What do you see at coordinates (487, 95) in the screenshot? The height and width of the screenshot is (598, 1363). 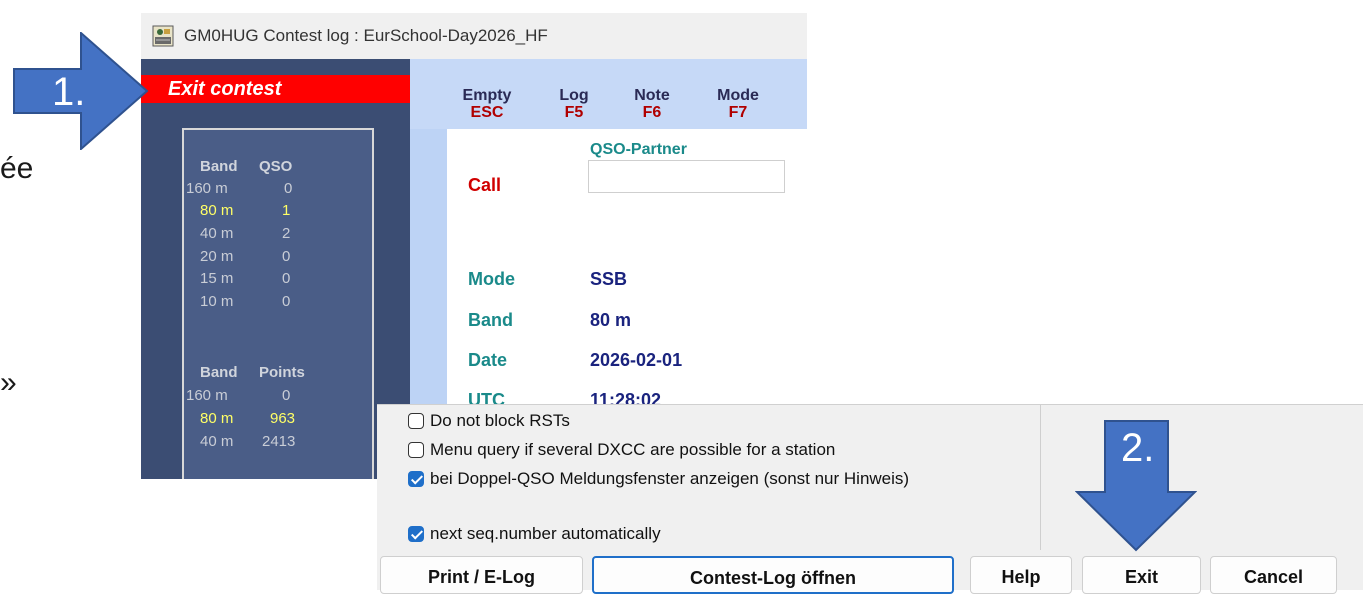 I see `key-name: Empty` at bounding box center [487, 95].